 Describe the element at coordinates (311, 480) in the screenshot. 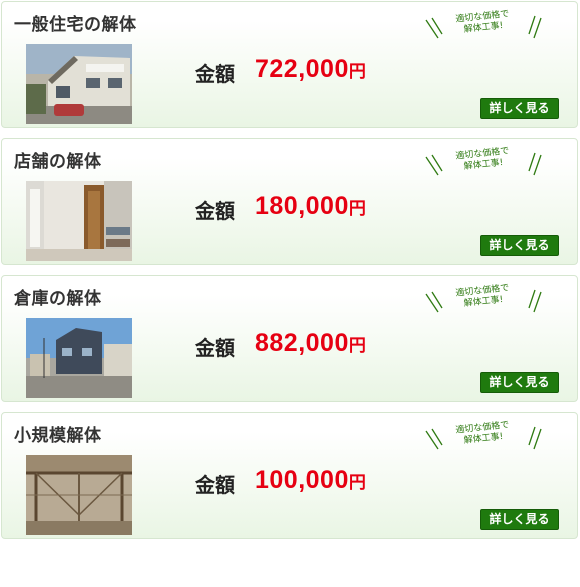

I see `price-value: 100,000円` at that location.